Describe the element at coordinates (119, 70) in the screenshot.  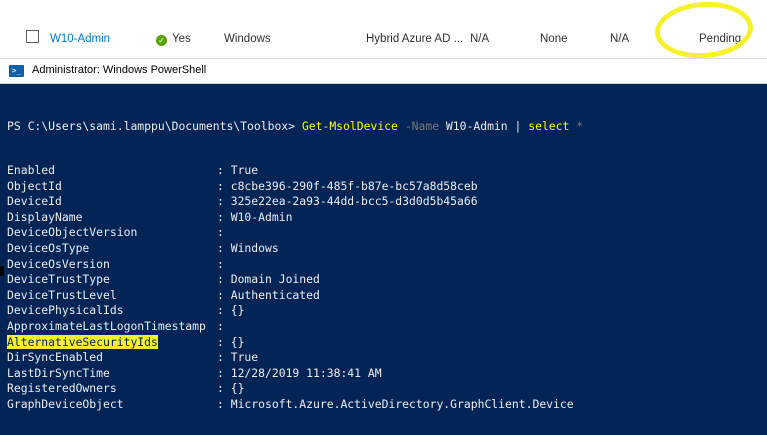
I see `window-title: Administrator: Windows PowerShell` at that location.